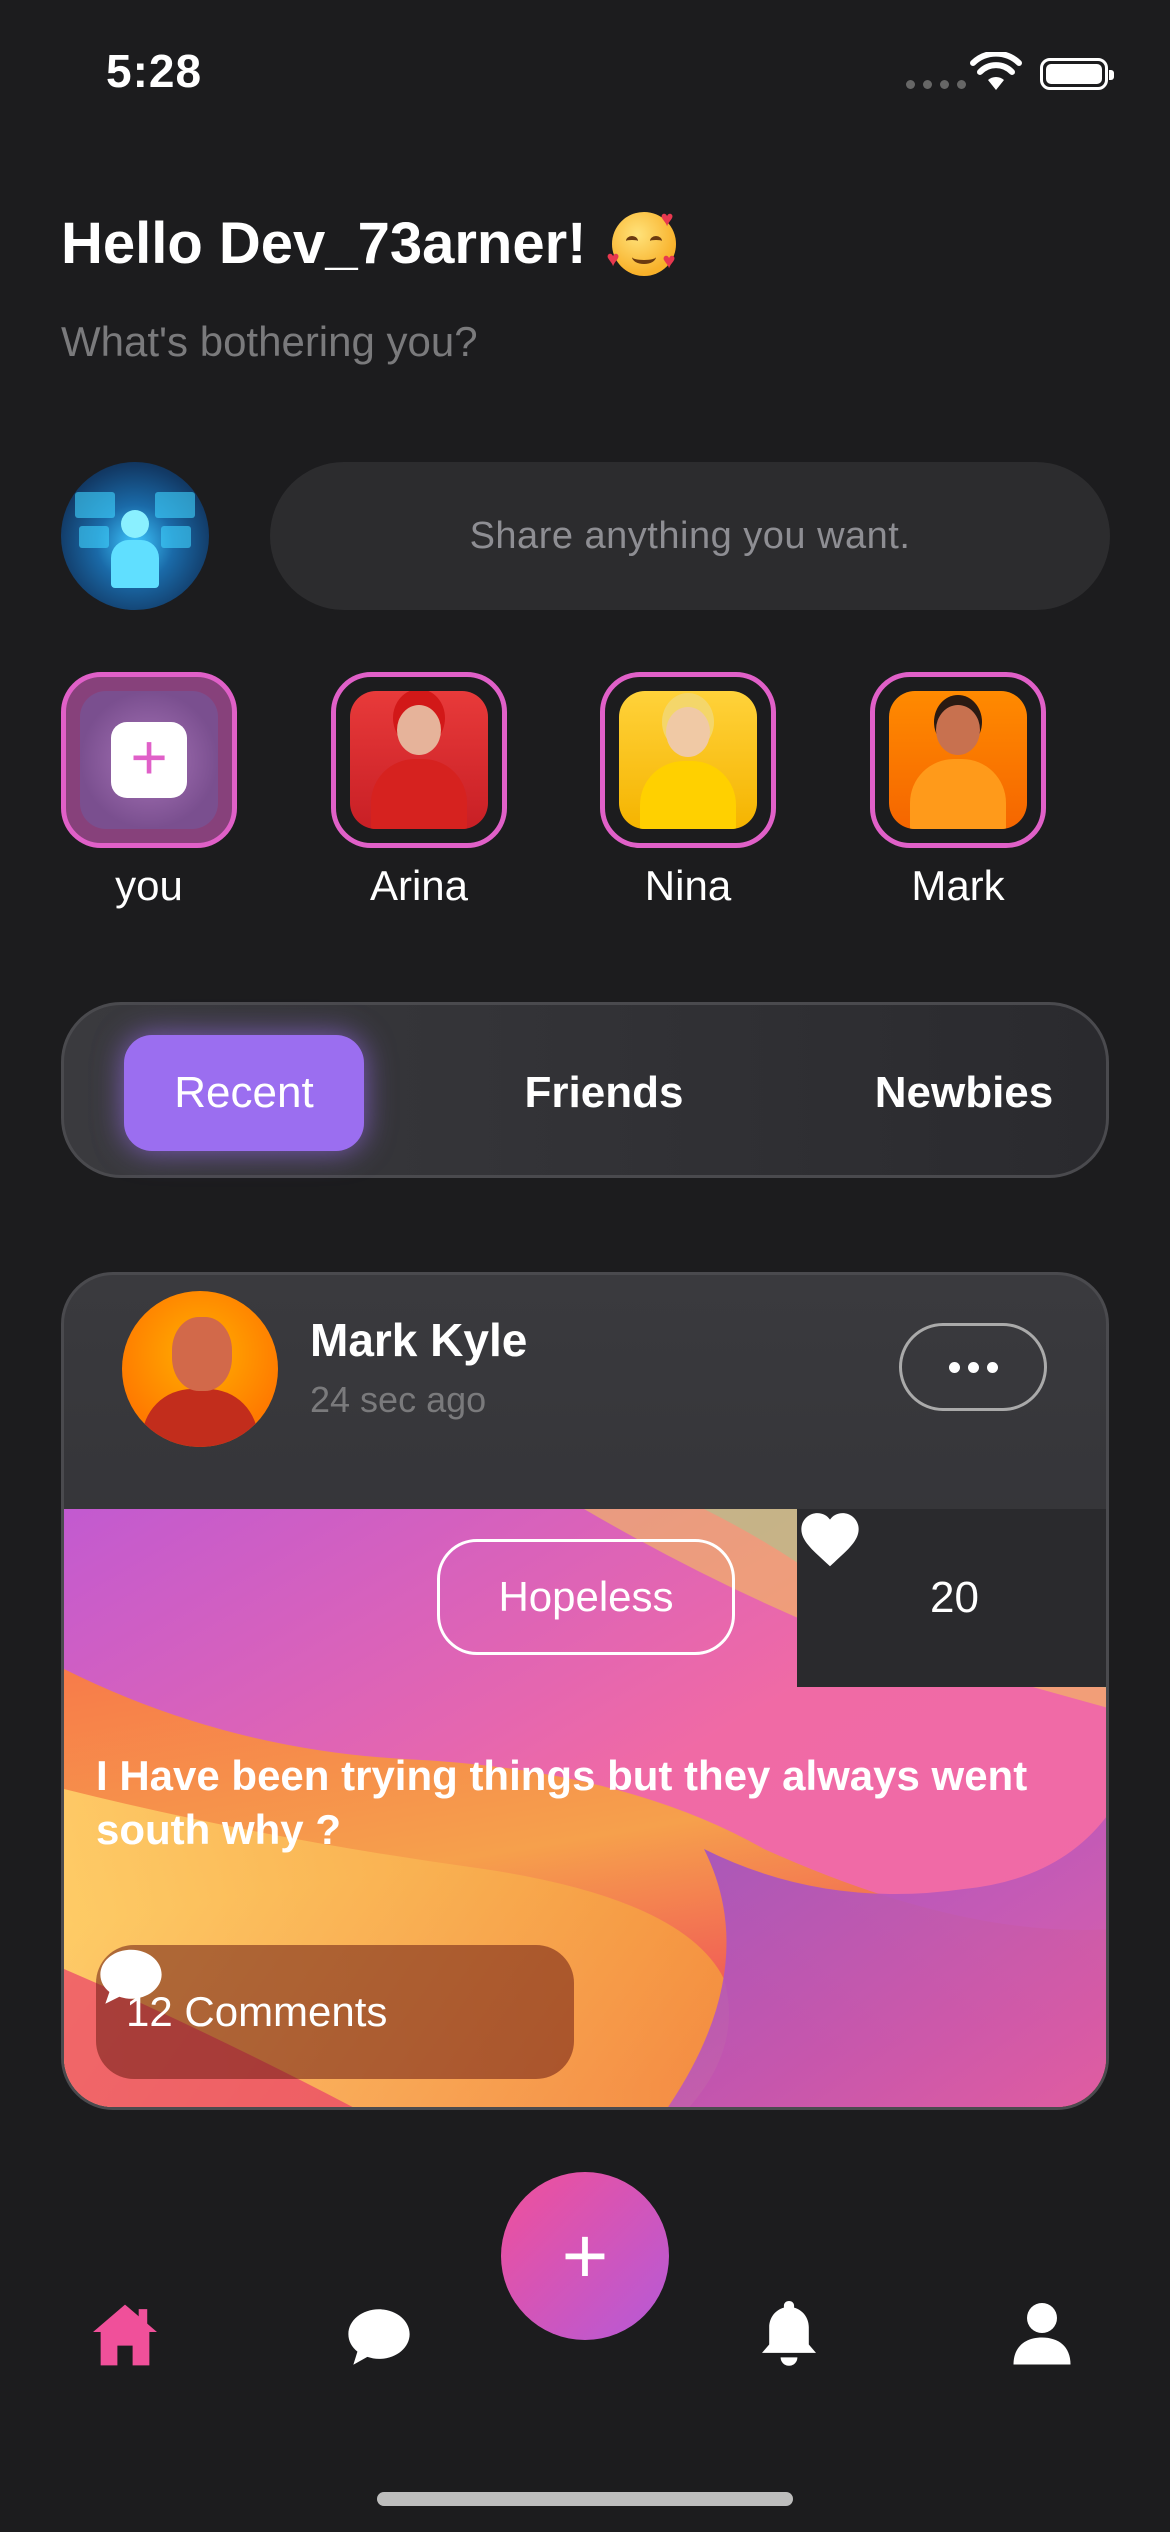 This screenshot has width=1170, height=2532. I want to click on greeting: Hello Dev_73arner! ♥ ♥ ♥, so click(369, 241).